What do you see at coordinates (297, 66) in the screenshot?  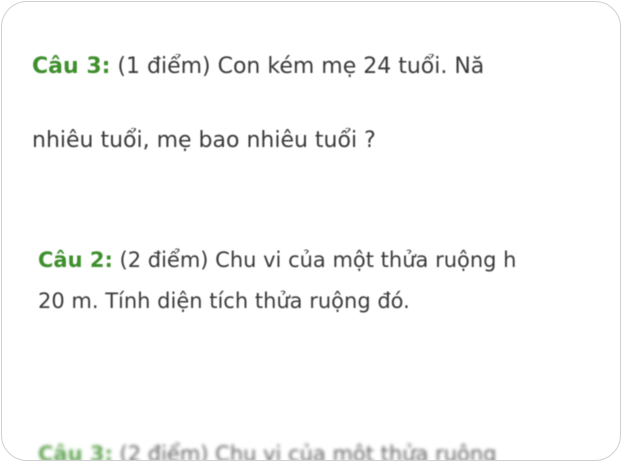 I see `question-3-text: (1 điểm) Con kém mẹ 24 tuổi. Nă` at bounding box center [297, 66].